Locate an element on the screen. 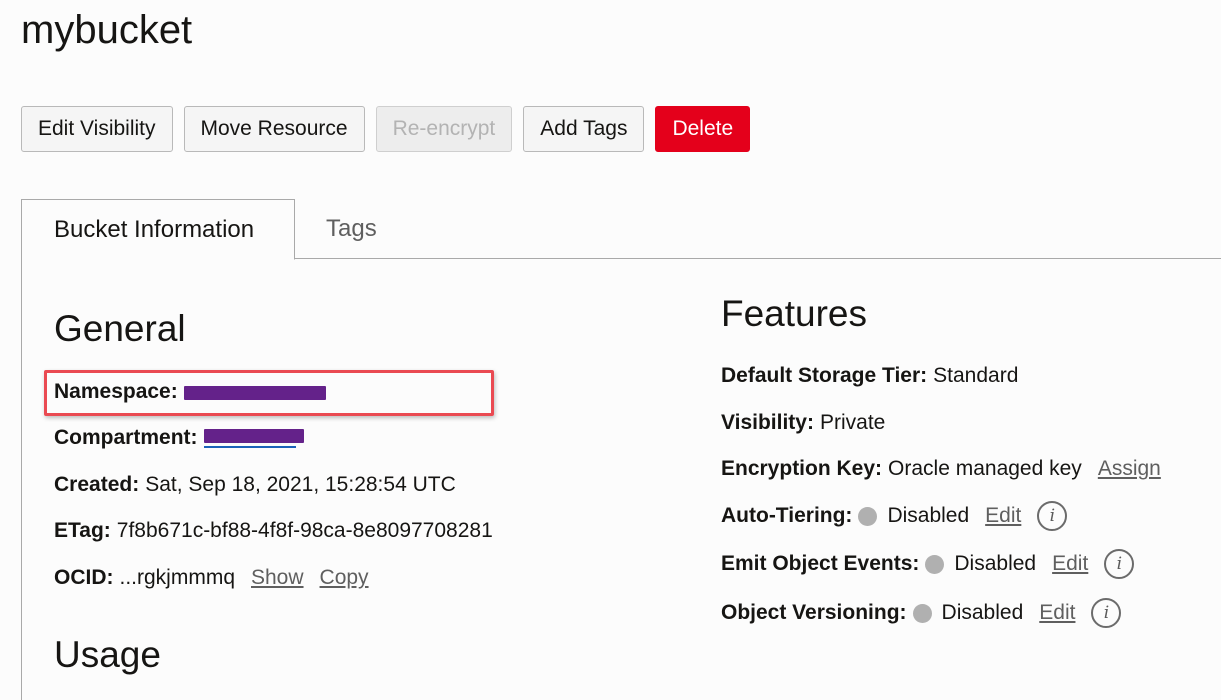 The height and width of the screenshot is (700, 1221). compartment-link is located at coordinates (253, 438).